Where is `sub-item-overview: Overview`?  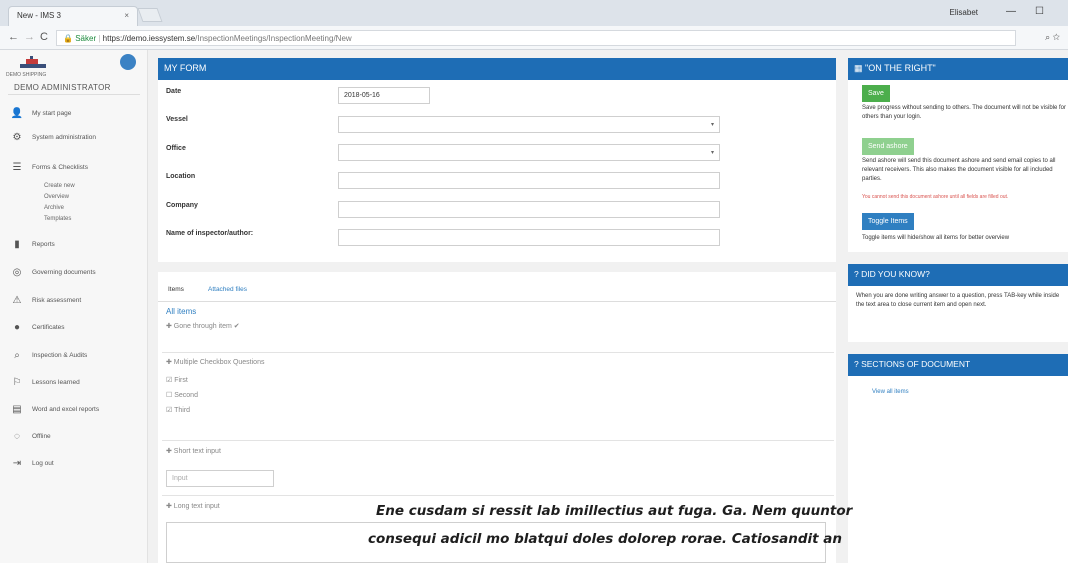
sub-item-overview: Overview is located at coordinates (56, 197).